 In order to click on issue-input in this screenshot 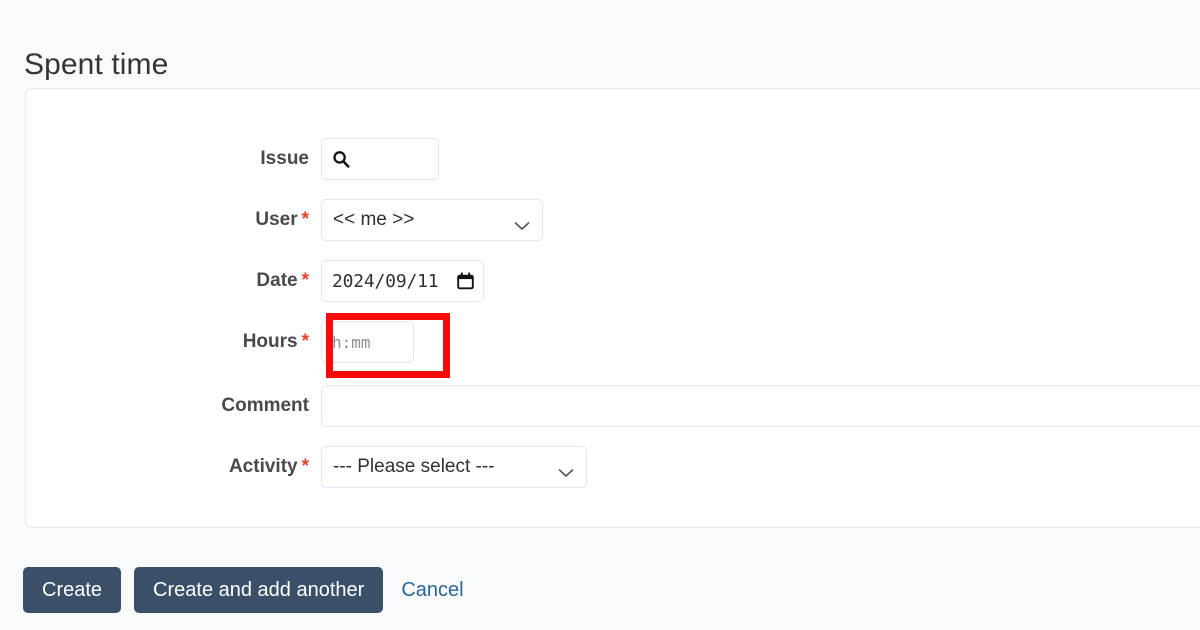, I will do `click(380, 159)`.